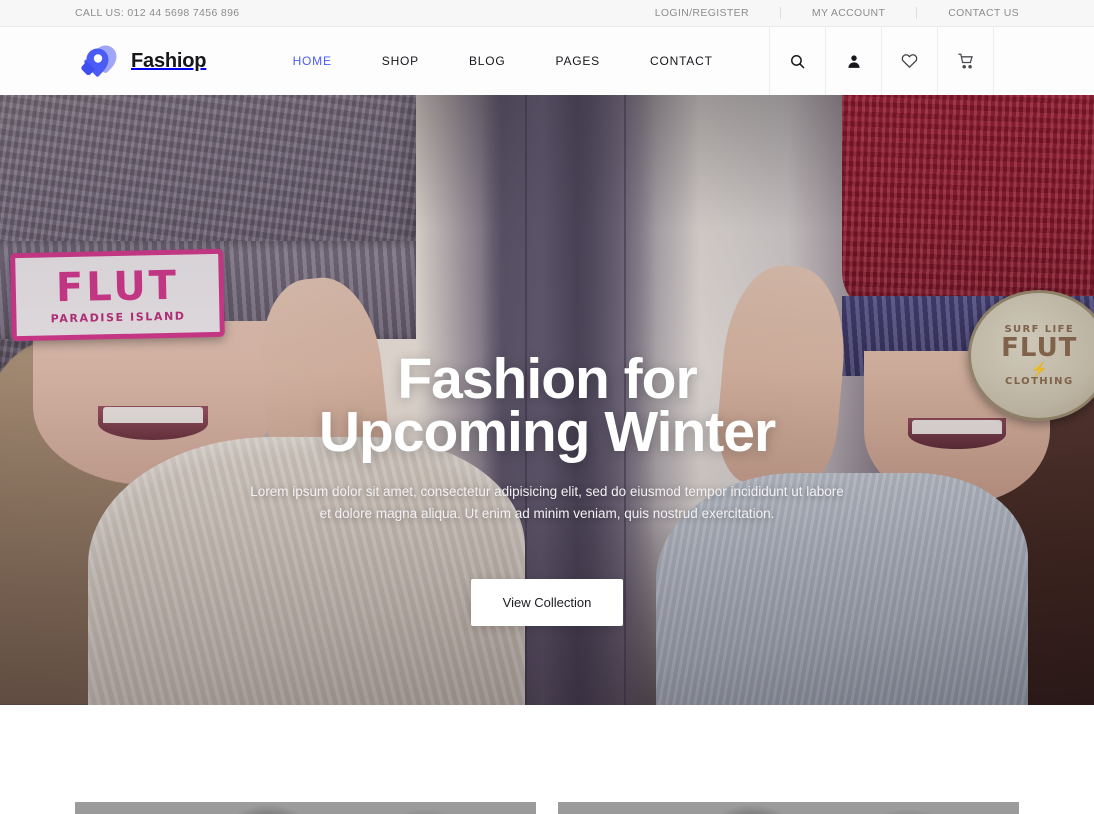  What do you see at coordinates (848, 13) in the screenshot?
I see `my-account-link: MY ACCOUNT` at bounding box center [848, 13].